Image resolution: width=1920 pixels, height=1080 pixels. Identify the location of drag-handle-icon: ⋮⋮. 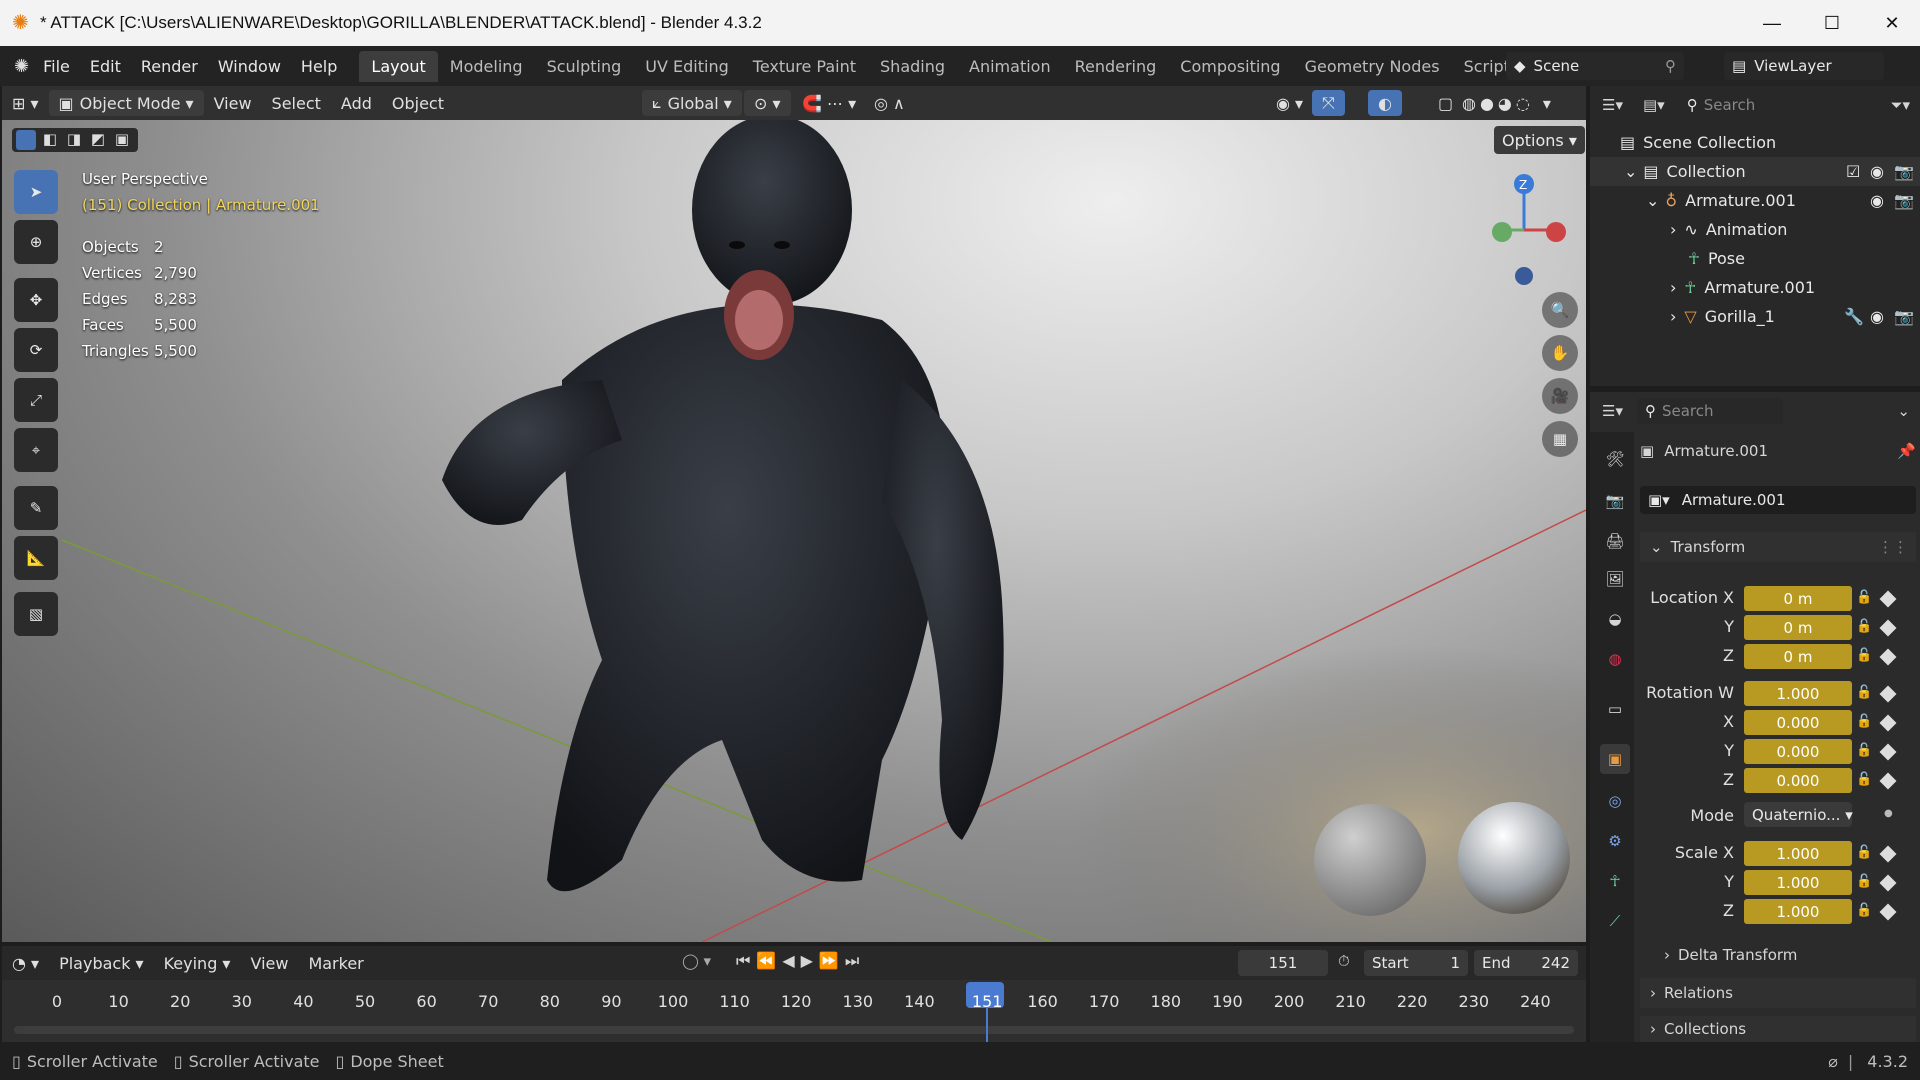
(1893, 547).